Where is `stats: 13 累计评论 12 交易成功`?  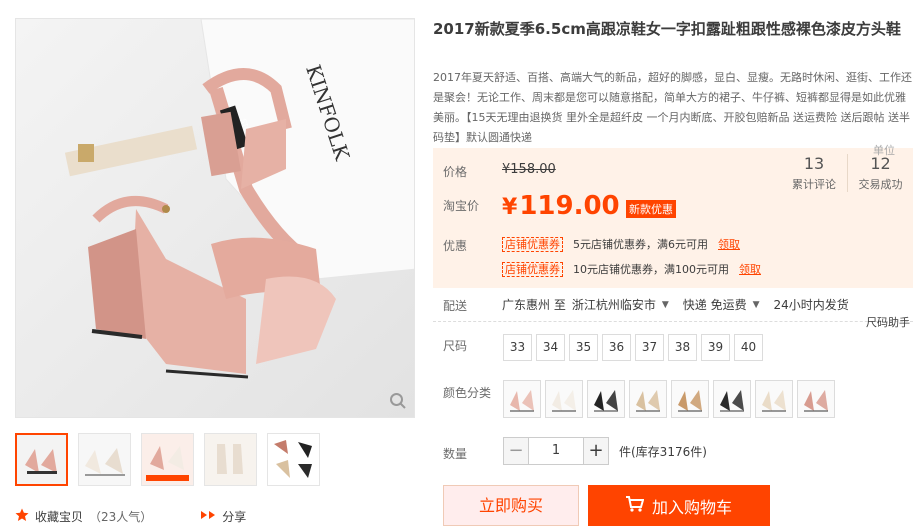
stats: 13 累计评论 12 交易成功 is located at coordinates (847, 173).